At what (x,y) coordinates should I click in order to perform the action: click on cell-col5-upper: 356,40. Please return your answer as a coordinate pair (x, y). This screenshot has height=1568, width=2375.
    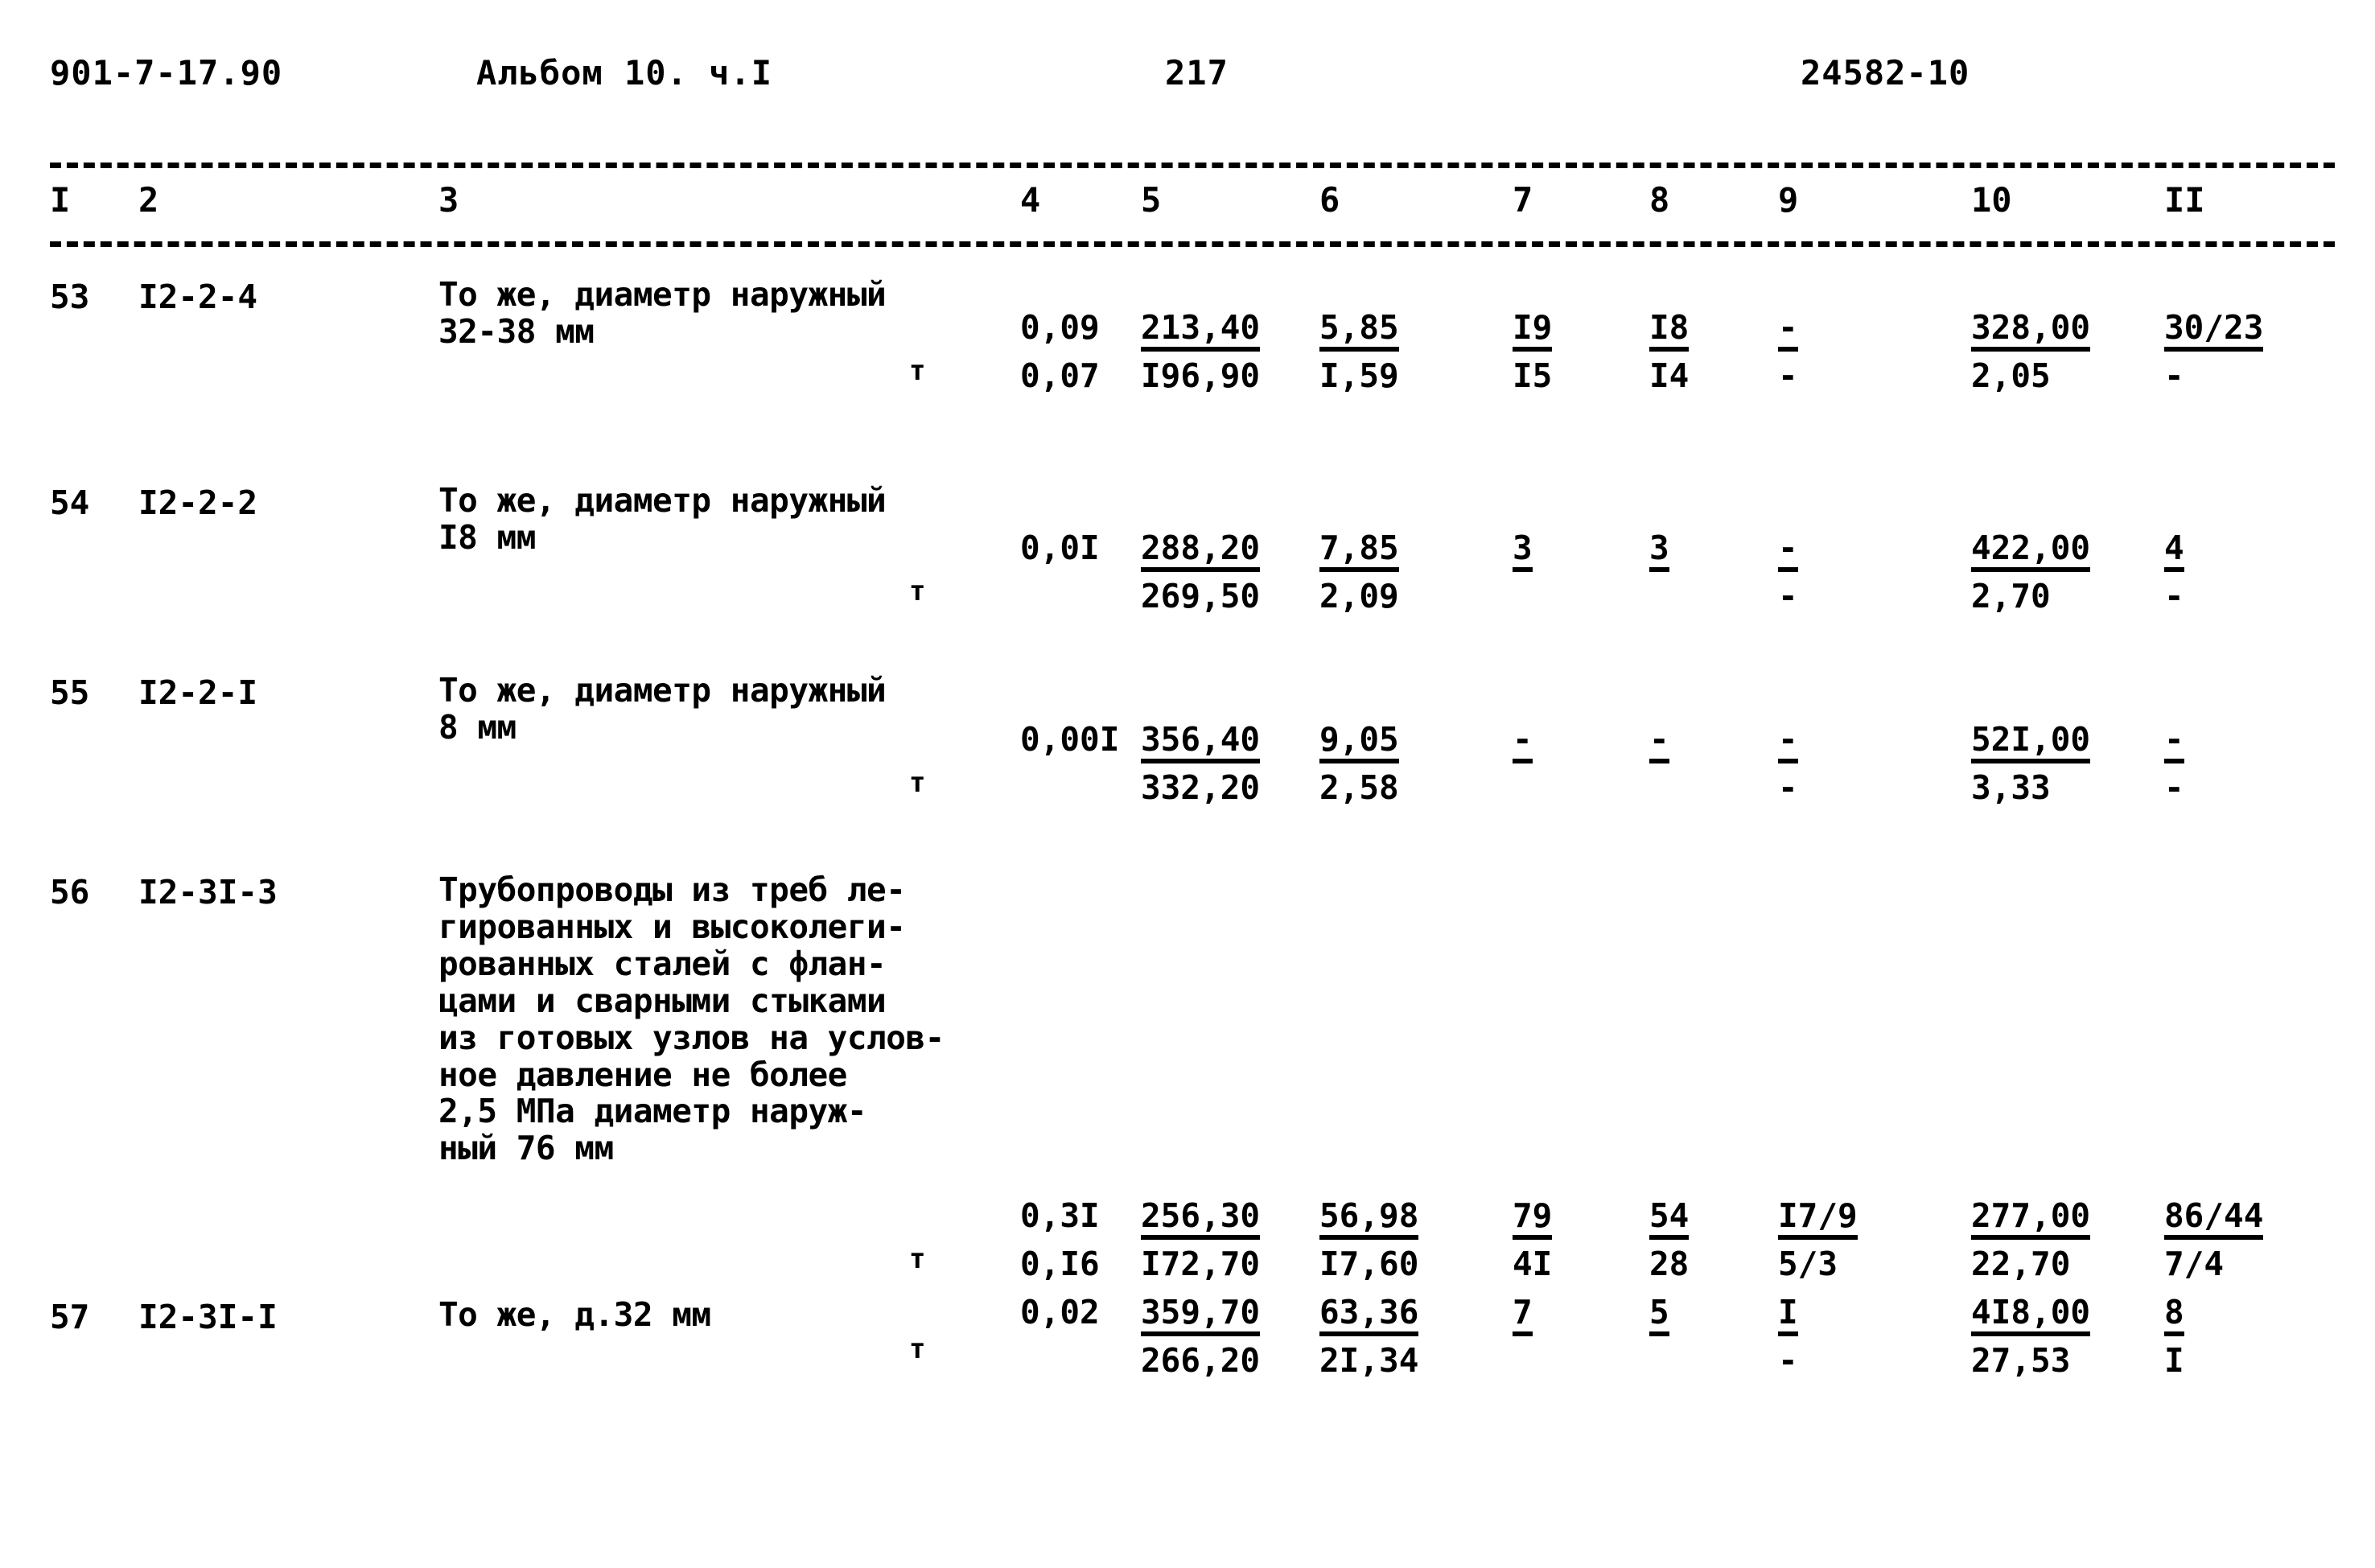
    Looking at the image, I should click on (1201, 742).